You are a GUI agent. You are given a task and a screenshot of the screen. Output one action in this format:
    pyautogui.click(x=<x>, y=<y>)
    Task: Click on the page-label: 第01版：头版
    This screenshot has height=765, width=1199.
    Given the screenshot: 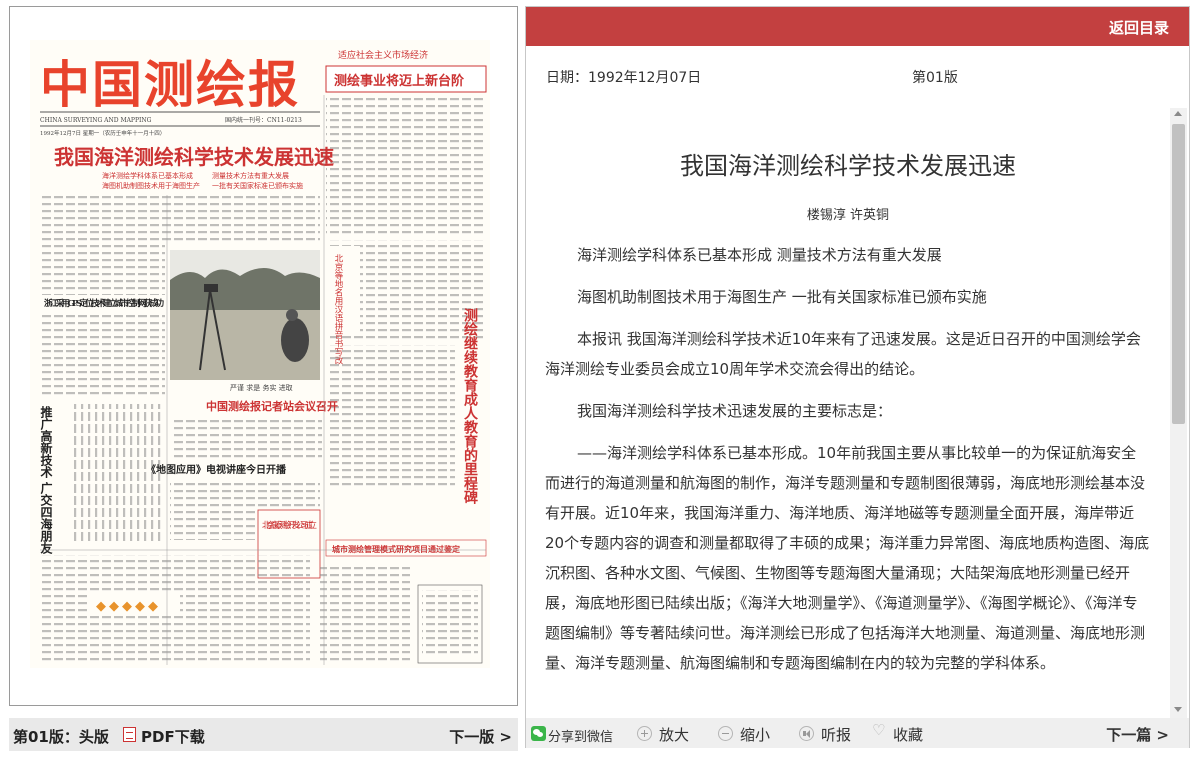 What is the action you would take?
    pyautogui.click(x=61, y=737)
    